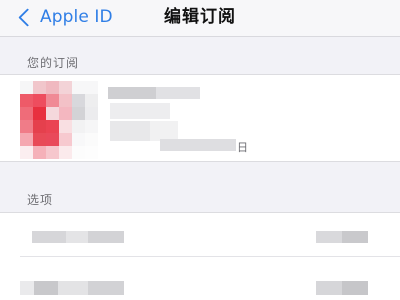  Describe the element at coordinates (53, 63) in the screenshot. I see `section-header-subscriptions: 您的订阅` at that location.